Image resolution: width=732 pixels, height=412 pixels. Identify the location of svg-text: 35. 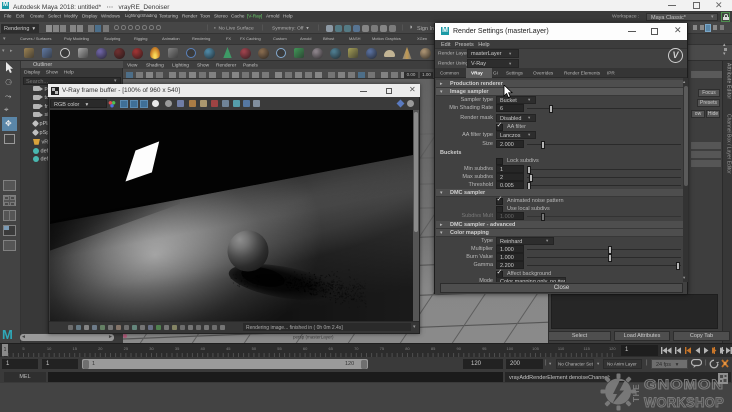
(177, 348).